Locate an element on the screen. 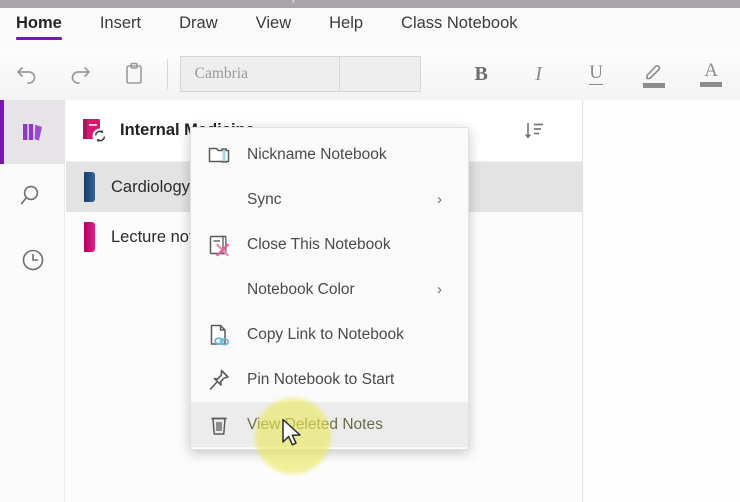  sort-icon is located at coordinates (533, 131).